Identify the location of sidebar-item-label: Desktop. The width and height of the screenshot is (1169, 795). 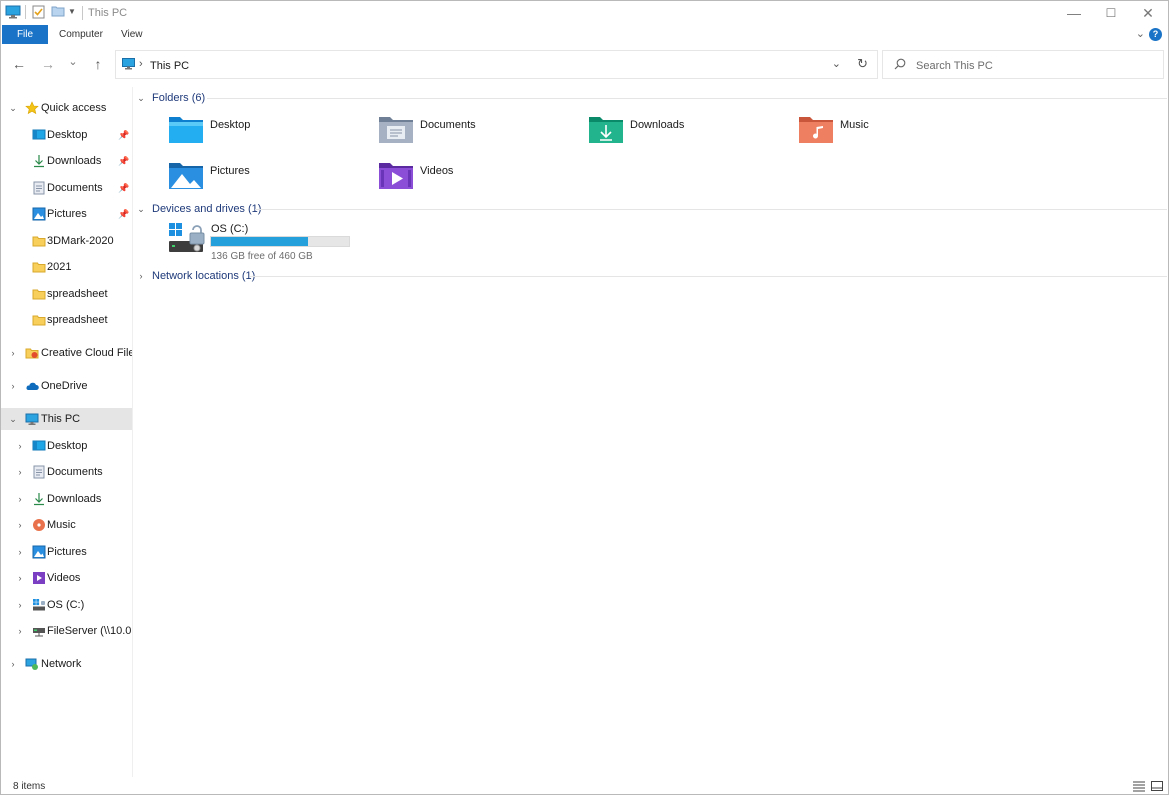
(67, 446).